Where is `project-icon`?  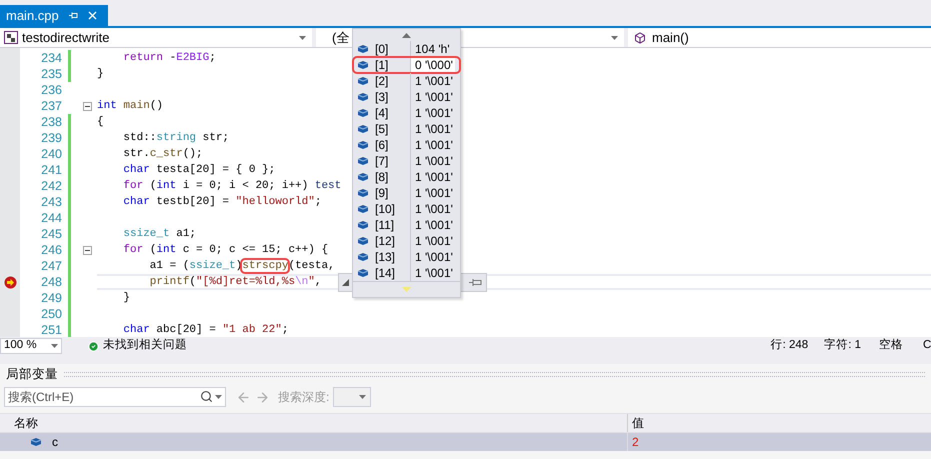 project-icon is located at coordinates (11, 37).